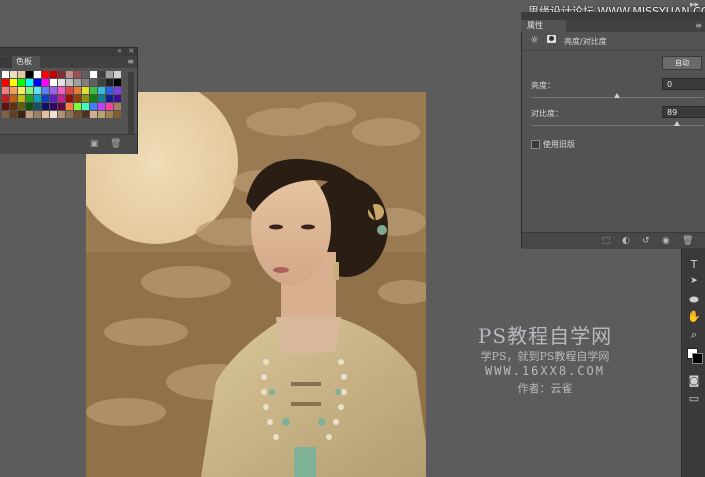 Image resolution: width=705 pixels, height=477 pixels. Describe the element at coordinates (693, 380) in the screenshot. I see `quick-mask-icon: ◙` at that location.